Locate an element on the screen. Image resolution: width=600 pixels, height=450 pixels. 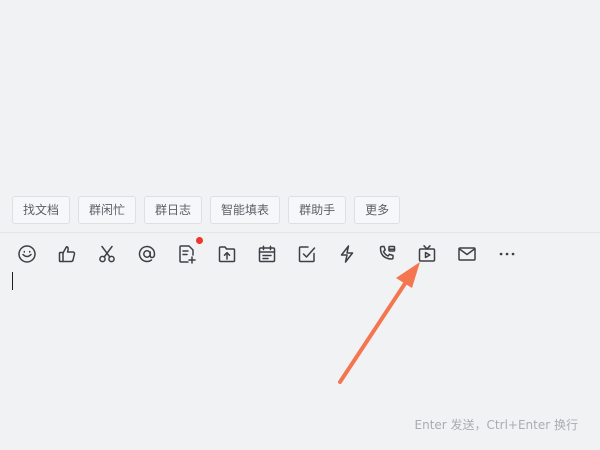
doc-button is located at coordinates (189, 251).